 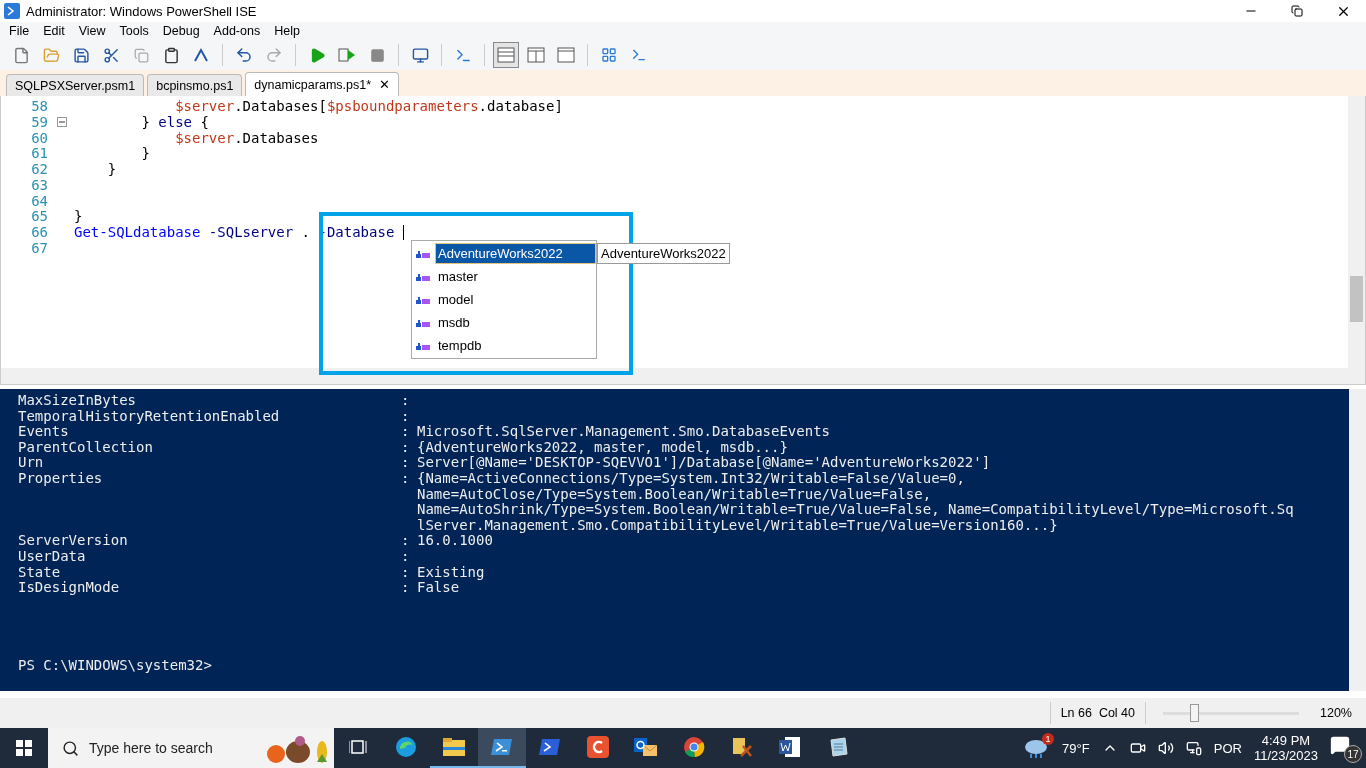 What do you see at coordinates (515, 322) in the screenshot?
I see `completion-item: msdb` at bounding box center [515, 322].